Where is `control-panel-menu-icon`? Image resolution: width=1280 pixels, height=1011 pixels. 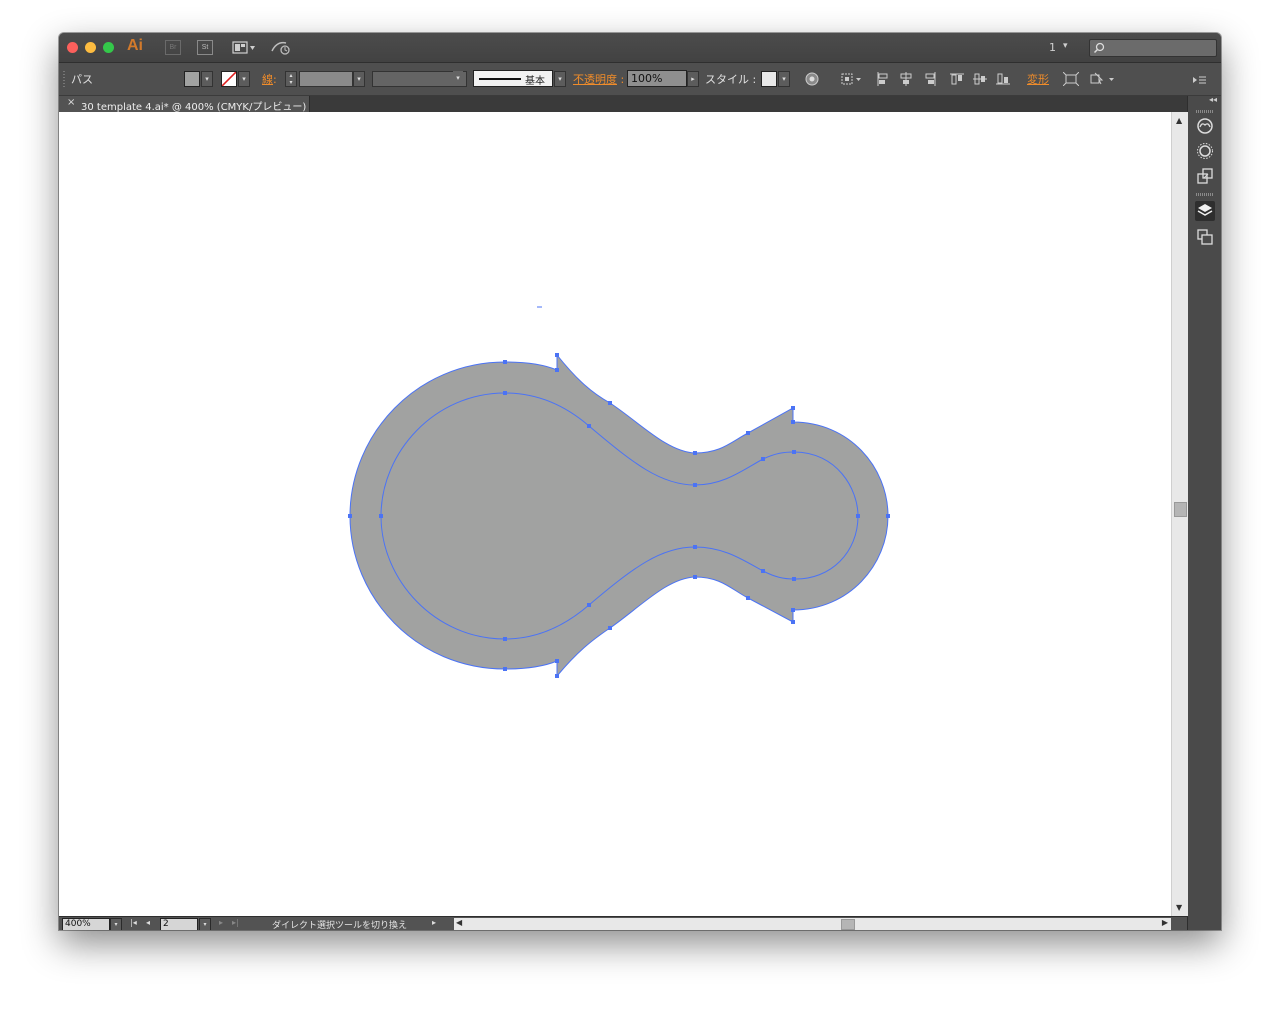
control-panel-menu-icon is located at coordinates (1200, 80).